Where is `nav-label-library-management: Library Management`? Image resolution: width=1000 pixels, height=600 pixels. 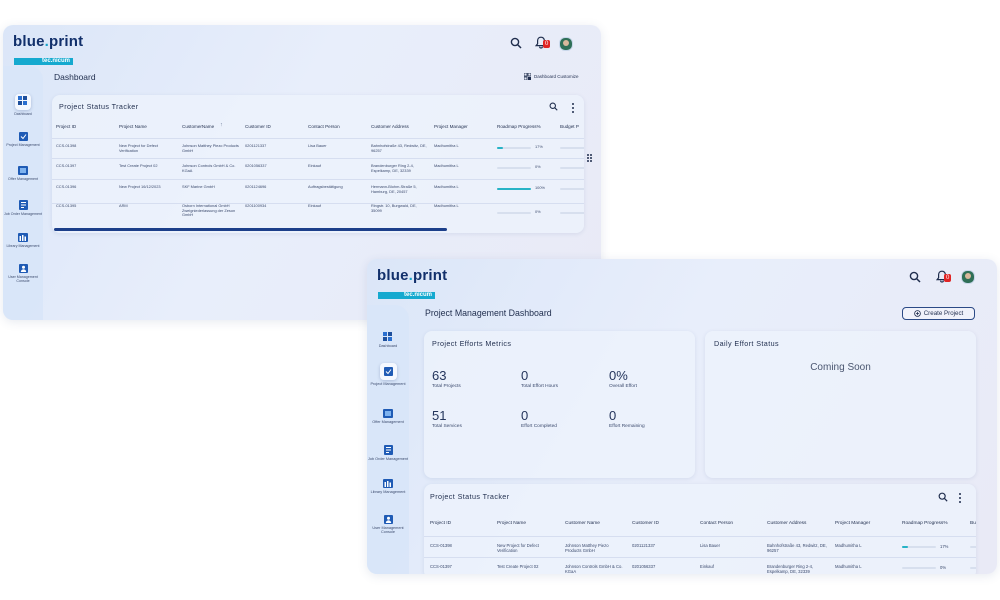
nav-label-library-management: Library Management is located at coordinates (23, 246).